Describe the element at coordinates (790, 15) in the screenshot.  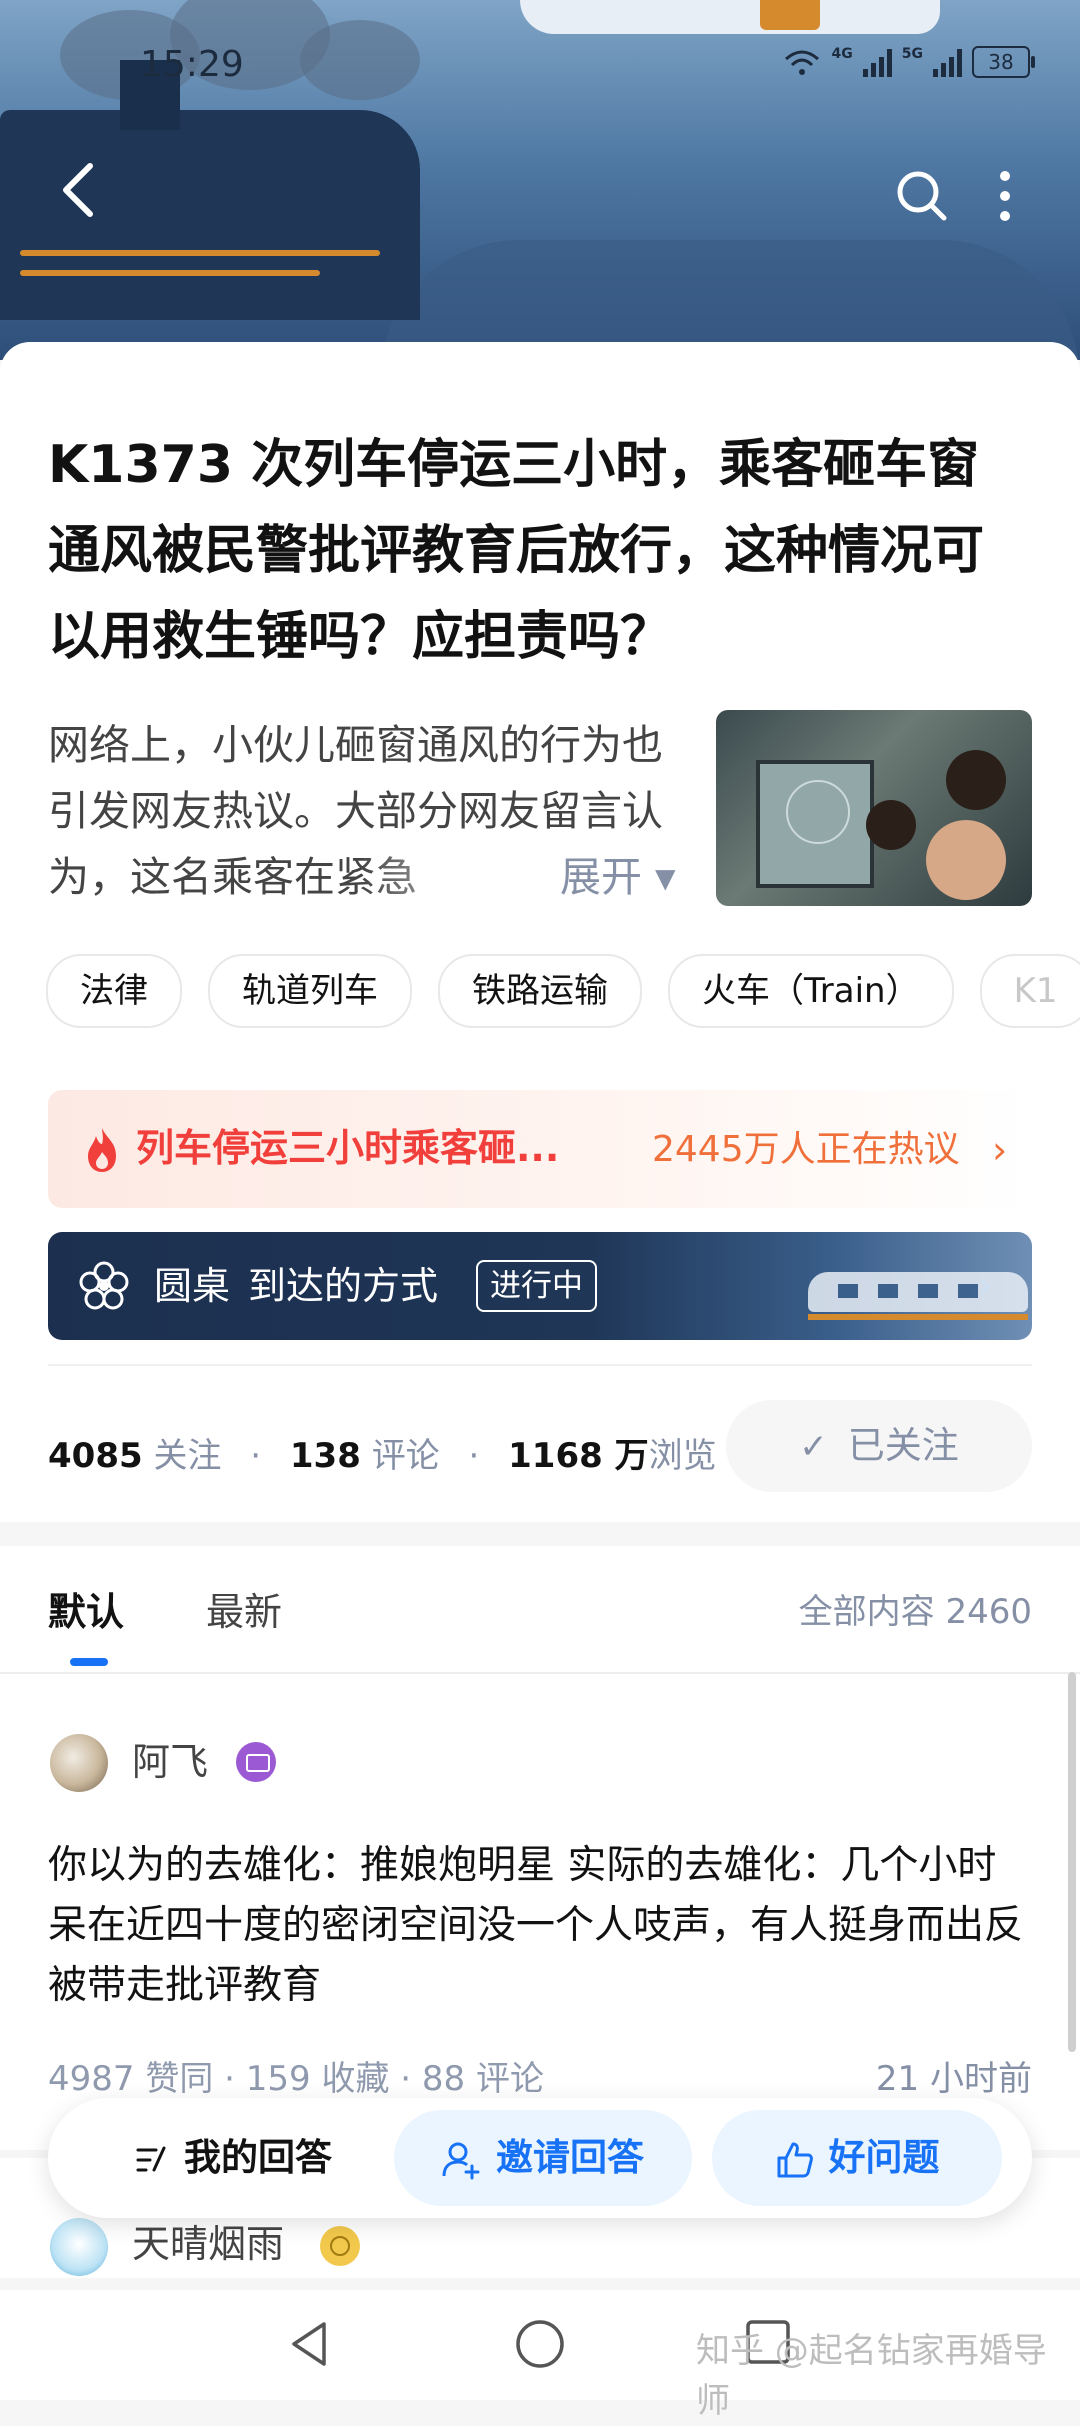
I see `banner-airplane-tail` at that location.